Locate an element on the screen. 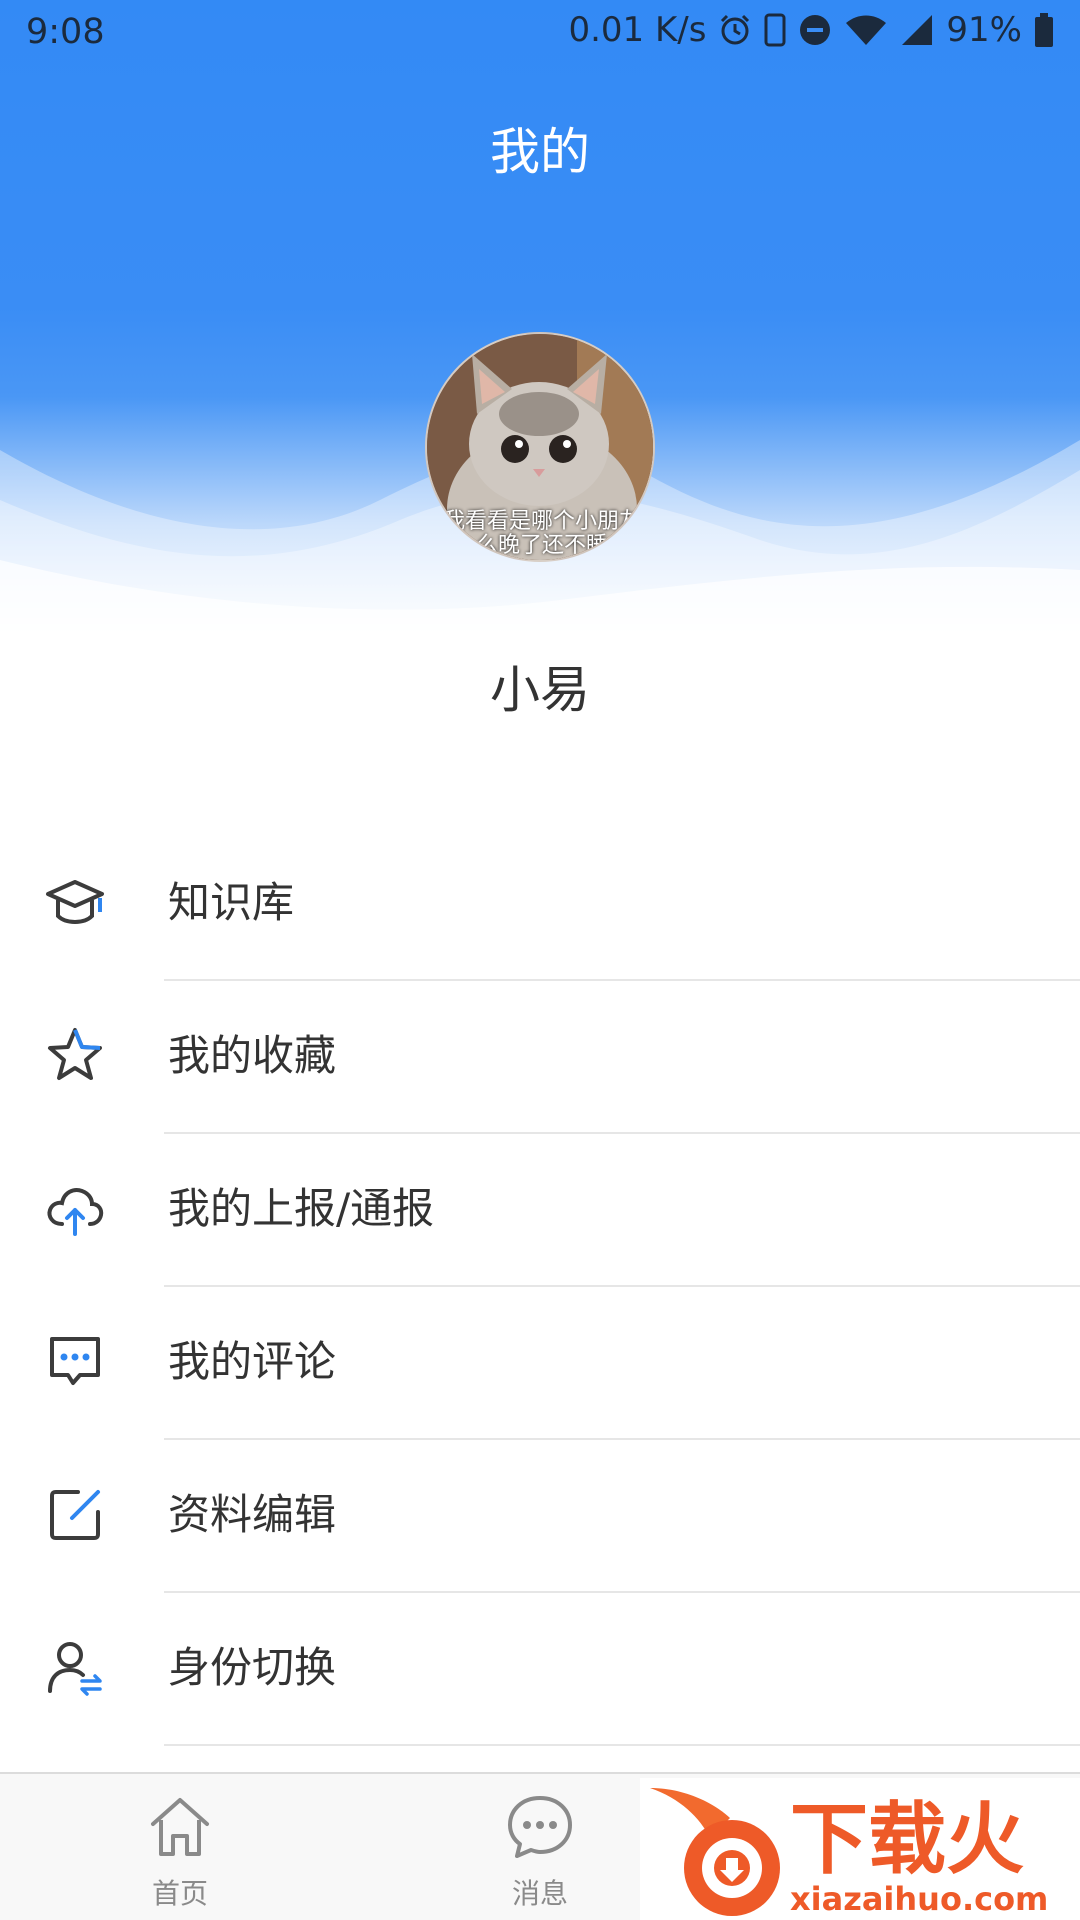 This screenshot has width=1080, height=1920. menu-item-favorites: 我的收藏 is located at coordinates (540, 1057).